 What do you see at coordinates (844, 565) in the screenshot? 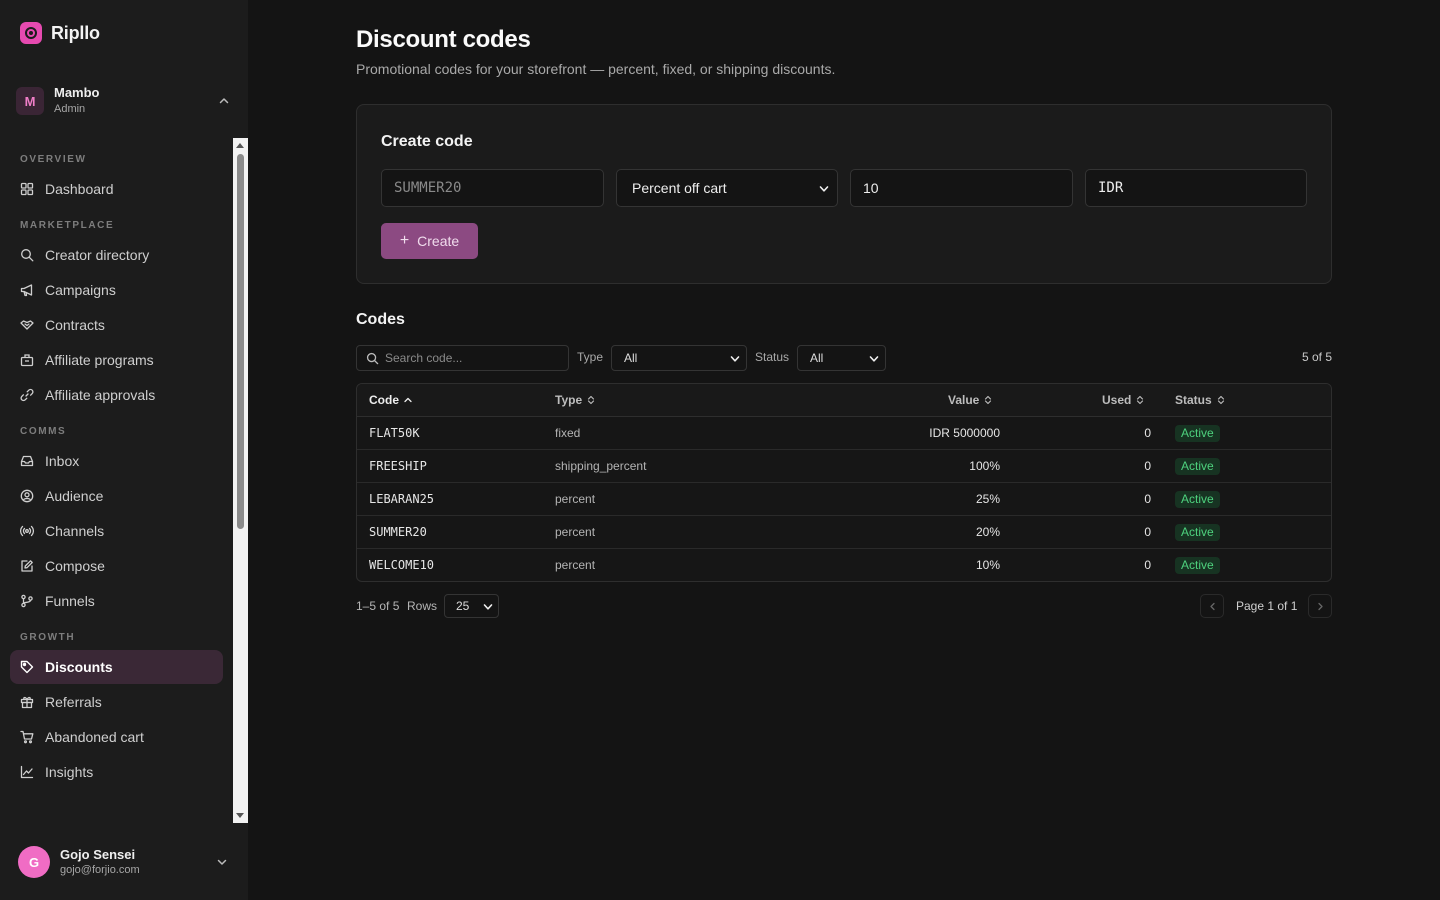
I see `table-row: WELCOME10 percent 10% 0 Active` at bounding box center [844, 565].